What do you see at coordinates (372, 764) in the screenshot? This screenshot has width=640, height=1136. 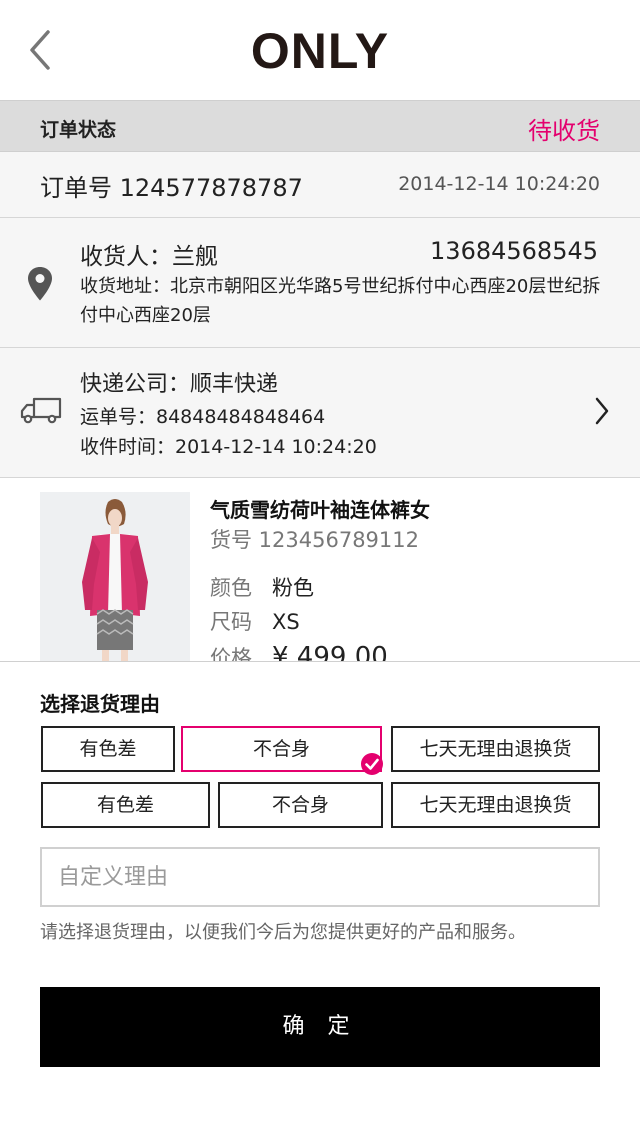 I see `checkmark-icon` at bounding box center [372, 764].